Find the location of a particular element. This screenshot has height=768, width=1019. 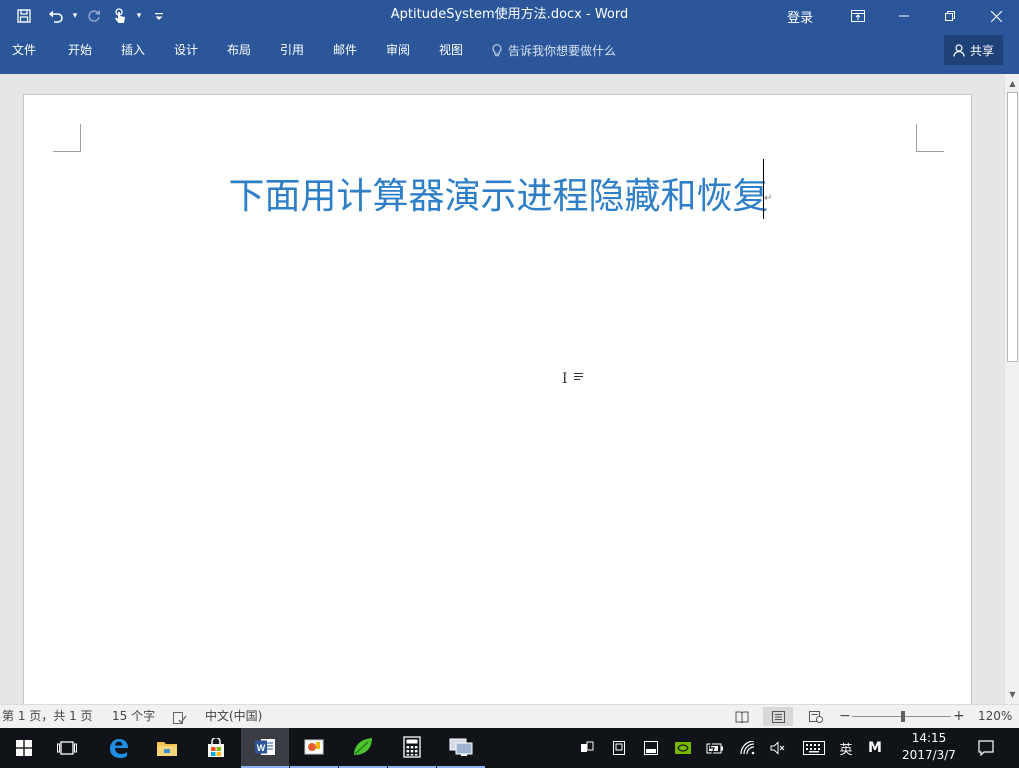

ribbon-display-options-icon is located at coordinates (858, 16).